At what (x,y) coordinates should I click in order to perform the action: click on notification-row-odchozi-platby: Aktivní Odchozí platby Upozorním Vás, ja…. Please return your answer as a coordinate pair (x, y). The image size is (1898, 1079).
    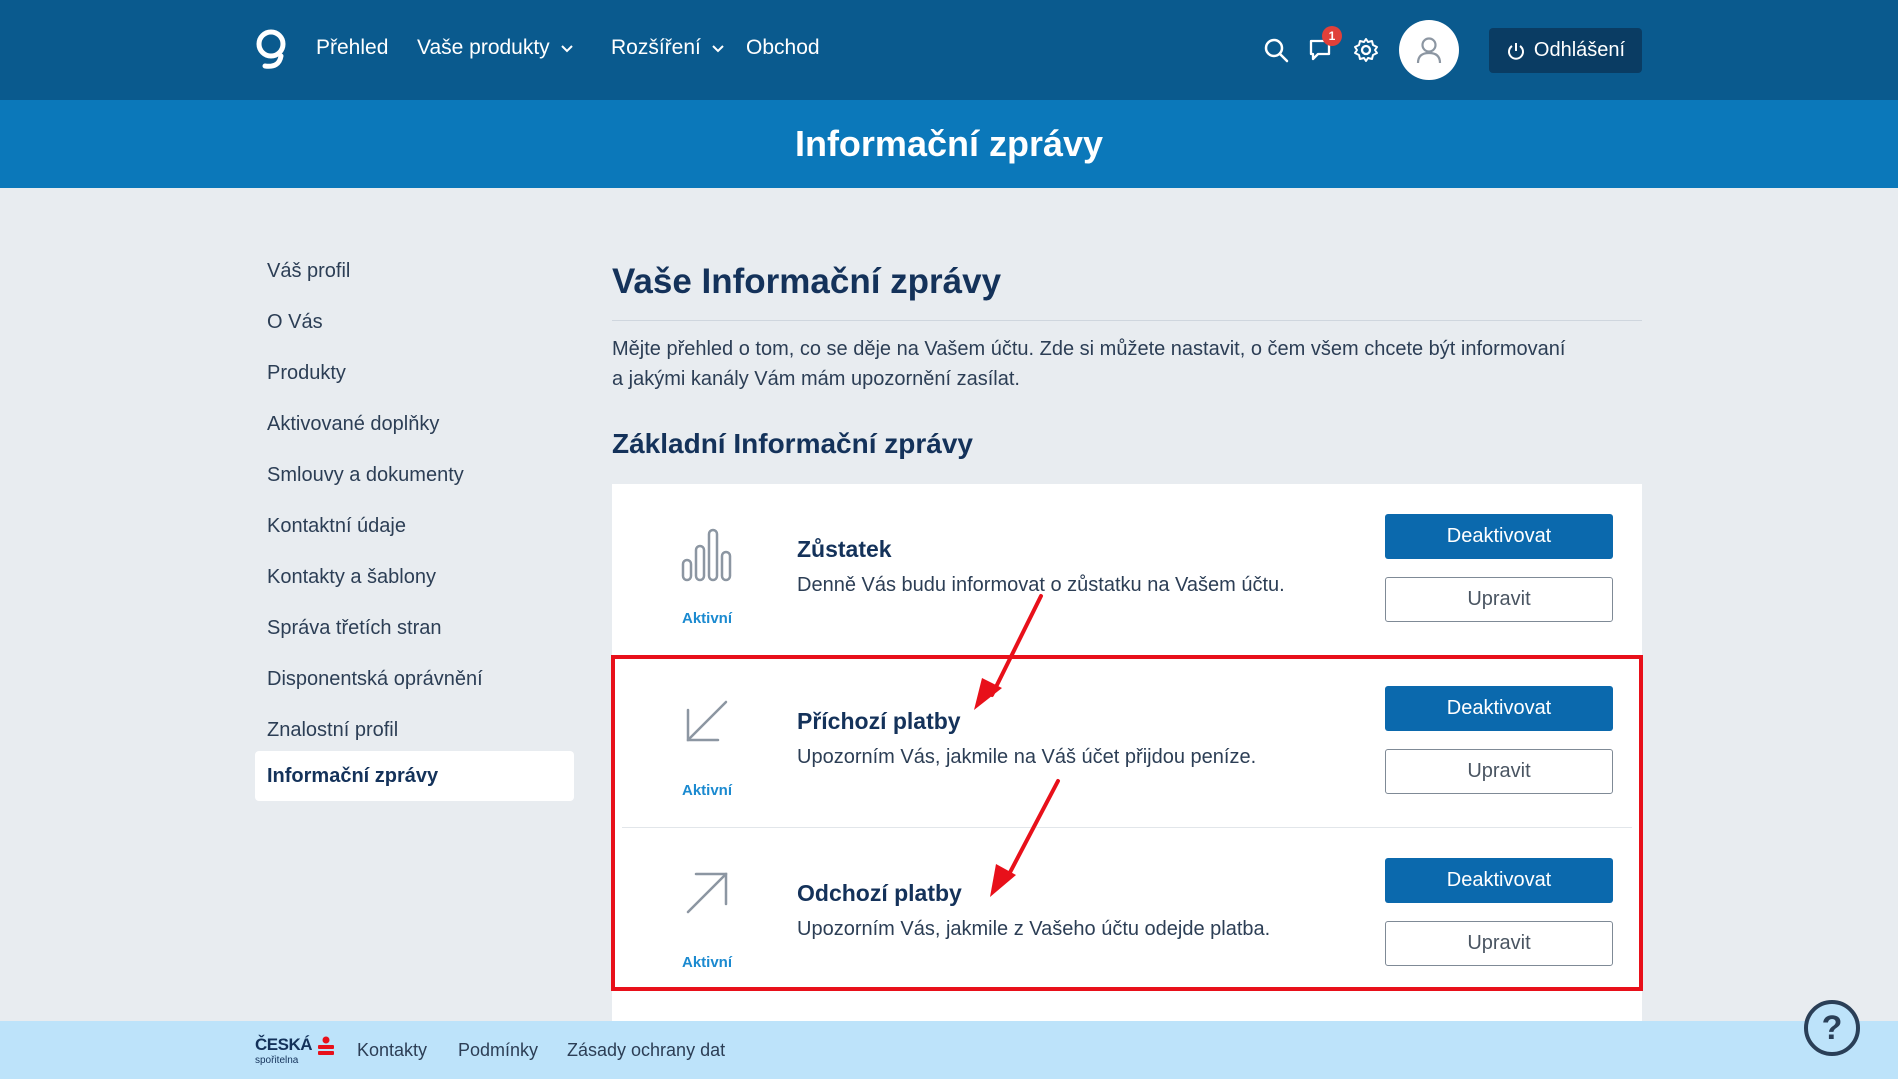
    Looking at the image, I should click on (1127, 913).